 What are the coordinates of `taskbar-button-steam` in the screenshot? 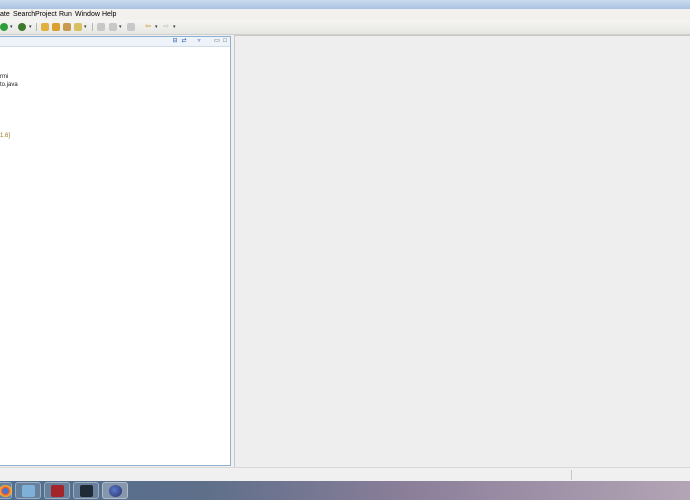 It's located at (86, 490).